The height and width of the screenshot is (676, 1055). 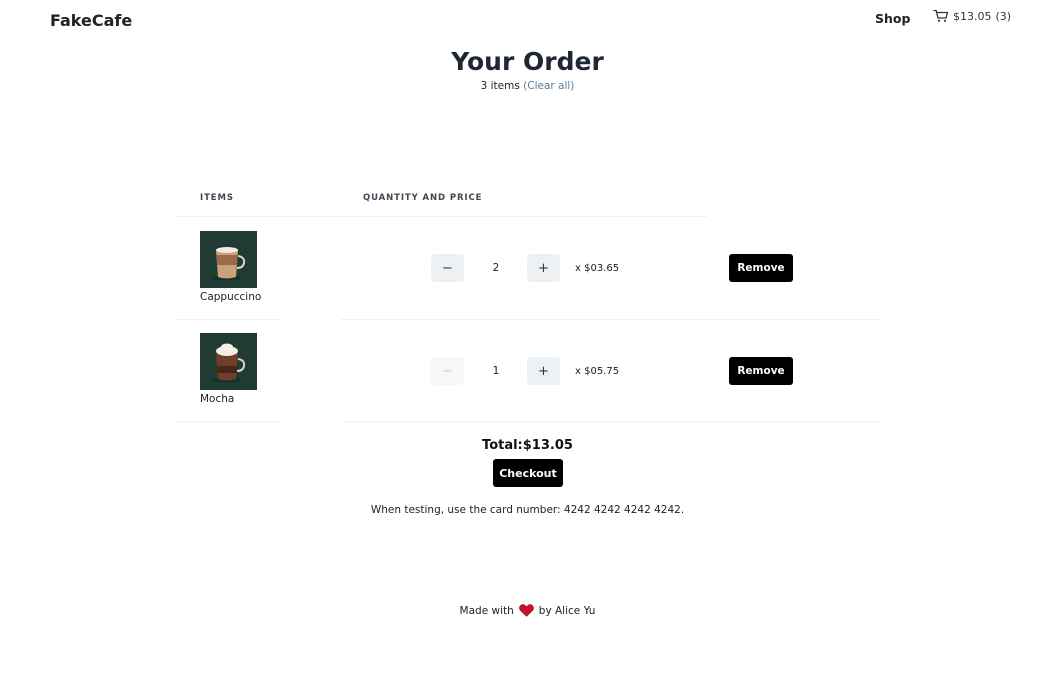 I want to click on column-header-items: ITEMS, so click(x=217, y=198).